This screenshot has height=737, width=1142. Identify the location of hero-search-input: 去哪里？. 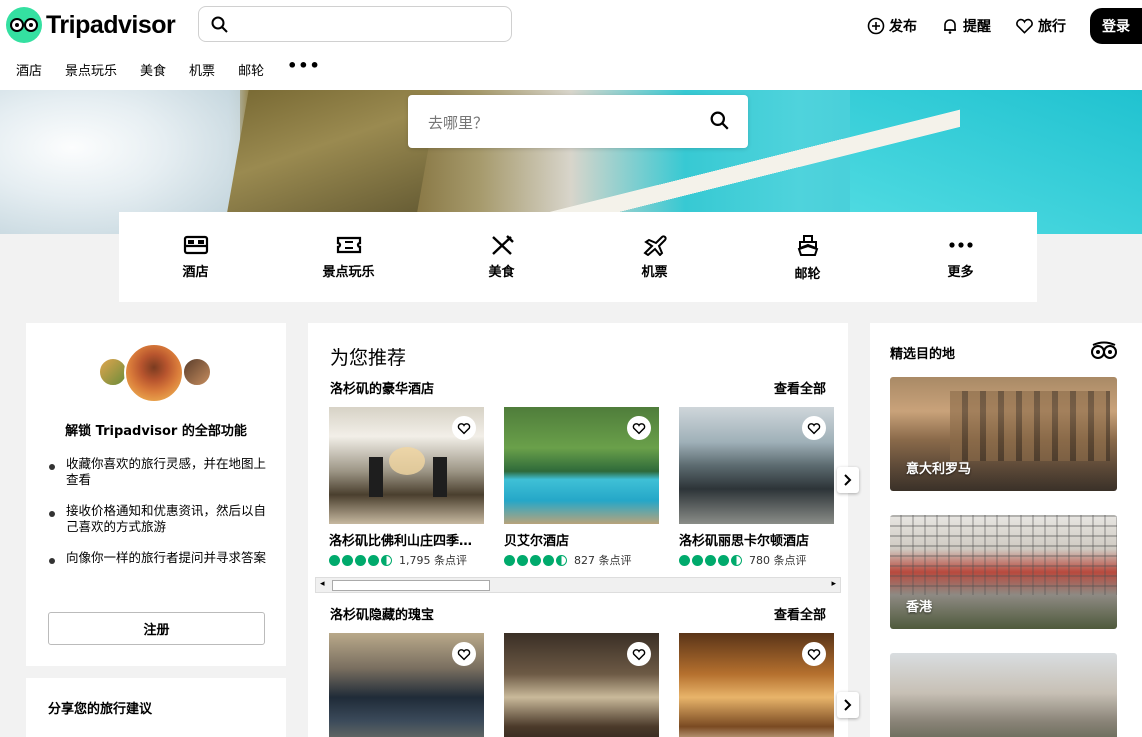
(578, 121).